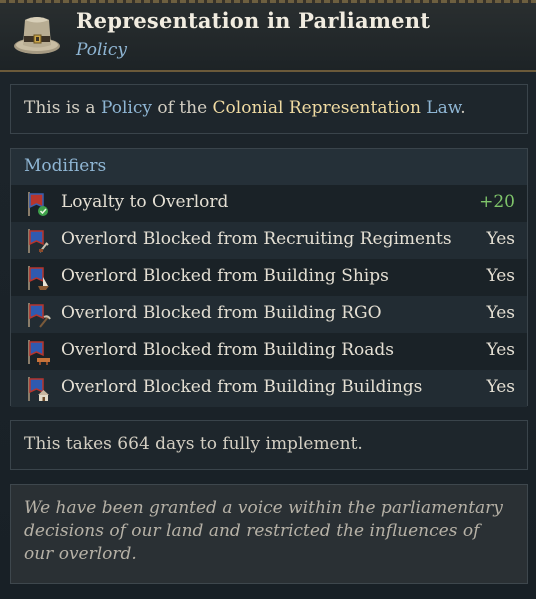 The width and height of the screenshot is (536, 599). I want to click on modifier-label: Overlord Blocked from Building Buildings, so click(242, 387).